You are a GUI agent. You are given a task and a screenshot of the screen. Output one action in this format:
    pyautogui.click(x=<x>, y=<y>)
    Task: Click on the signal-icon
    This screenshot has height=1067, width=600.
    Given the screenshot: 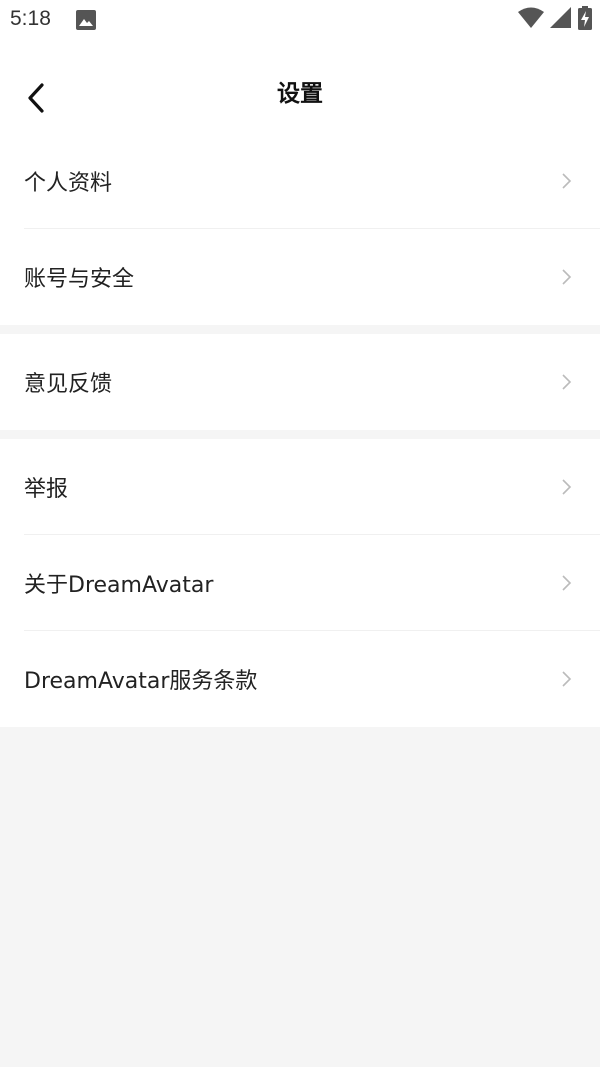 What is the action you would take?
    pyautogui.click(x=561, y=20)
    